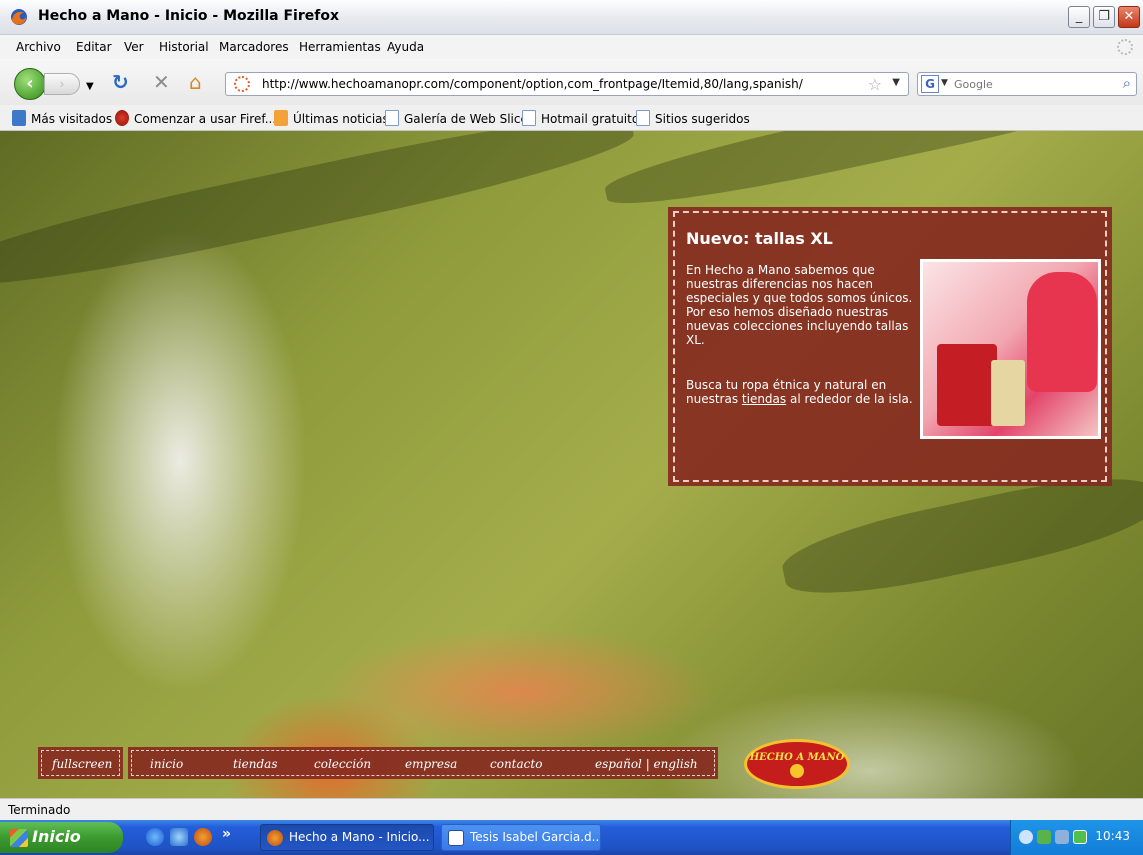  I want to click on star-icon: ☆, so click(875, 84).